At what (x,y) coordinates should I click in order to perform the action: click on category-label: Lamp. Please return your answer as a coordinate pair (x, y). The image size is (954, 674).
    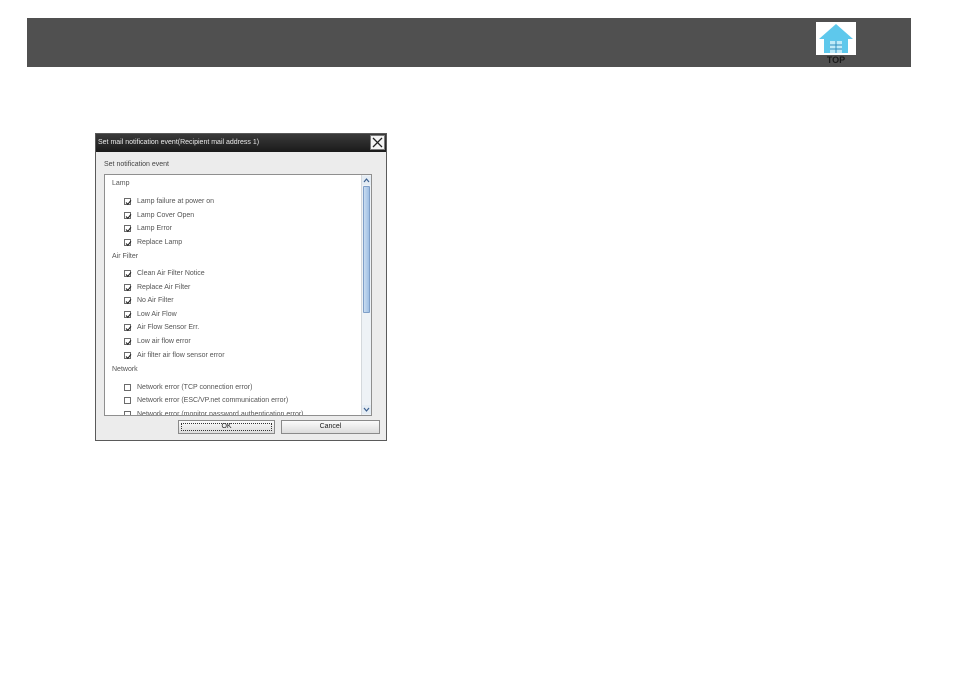
    Looking at the image, I should click on (121, 183).